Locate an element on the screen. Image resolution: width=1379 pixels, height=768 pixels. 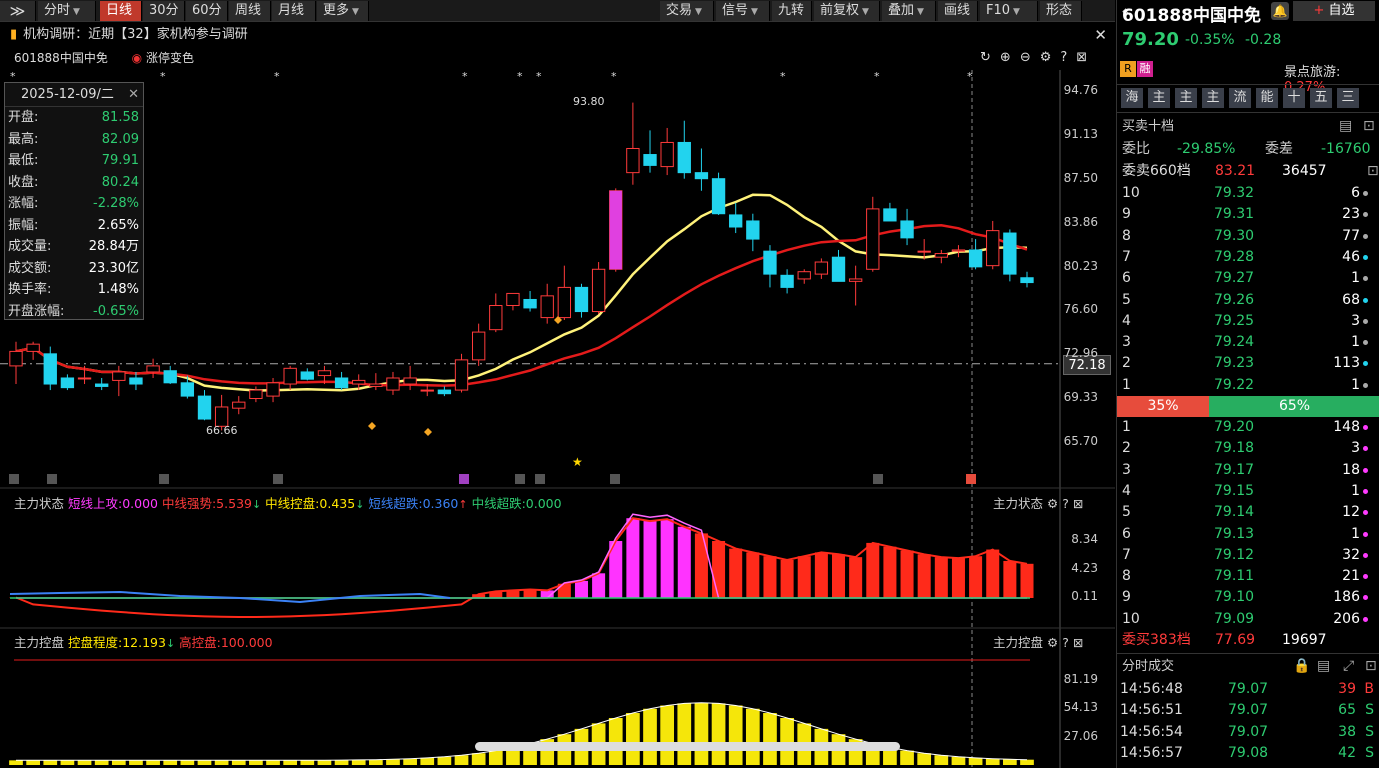
tab-daily: 日线 is located at coordinates (121, 11).